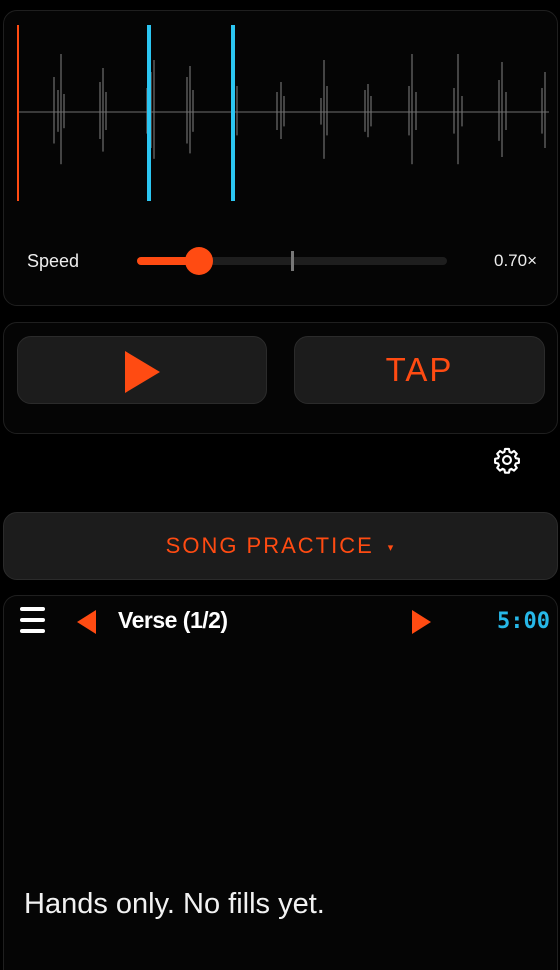 This screenshot has width=560, height=970. Describe the element at coordinates (523, 621) in the screenshot. I see `section-timer: 5:00` at that location.